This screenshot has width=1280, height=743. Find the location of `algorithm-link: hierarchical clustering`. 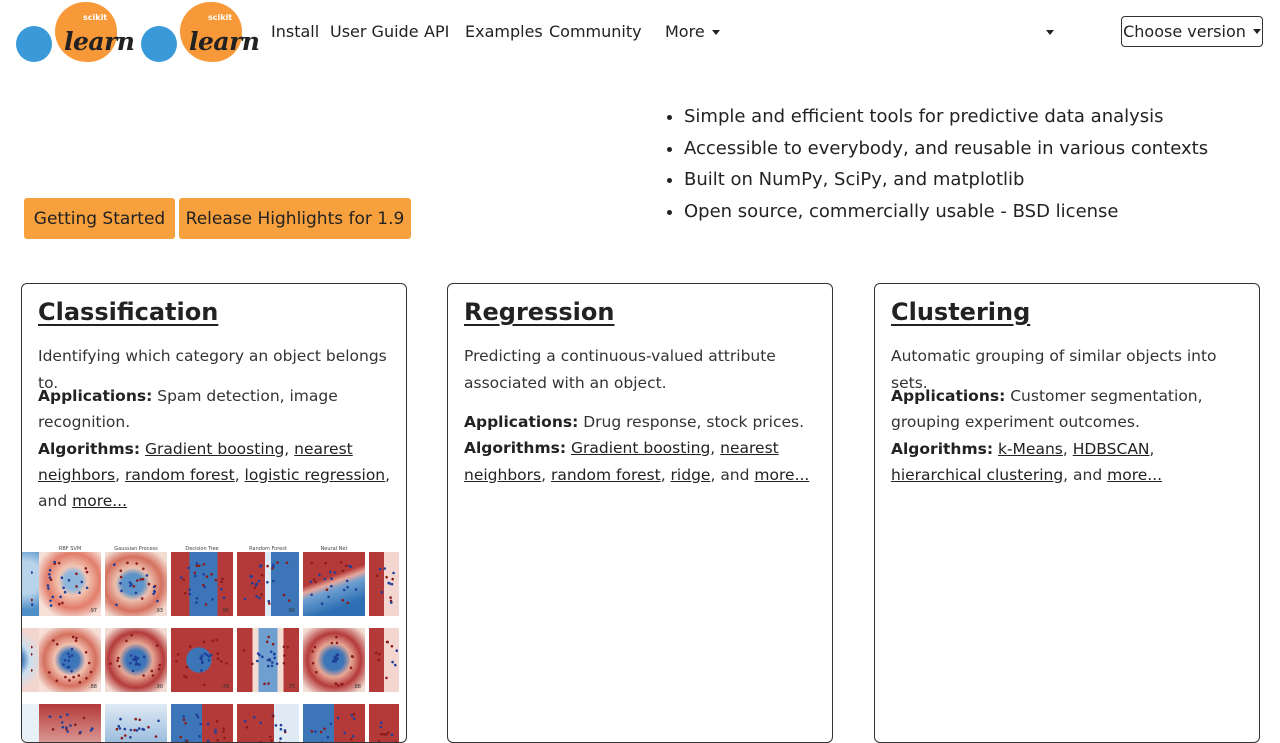

algorithm-link: hierarchical clustering is located at coordinates (977, 475).